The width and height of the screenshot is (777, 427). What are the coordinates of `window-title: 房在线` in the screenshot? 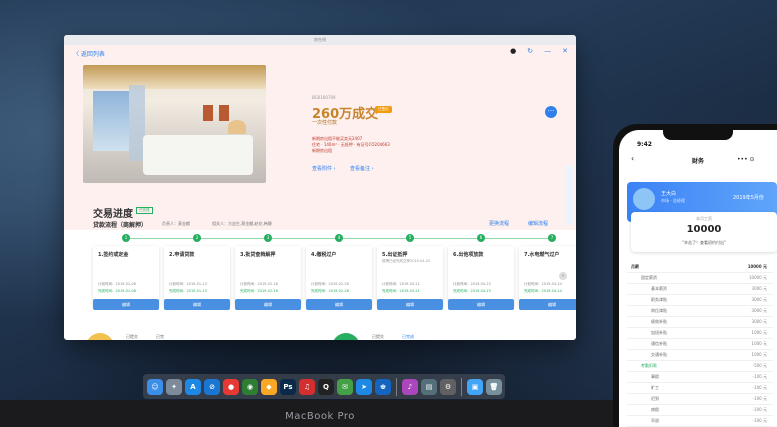 It's located at (320, 40).